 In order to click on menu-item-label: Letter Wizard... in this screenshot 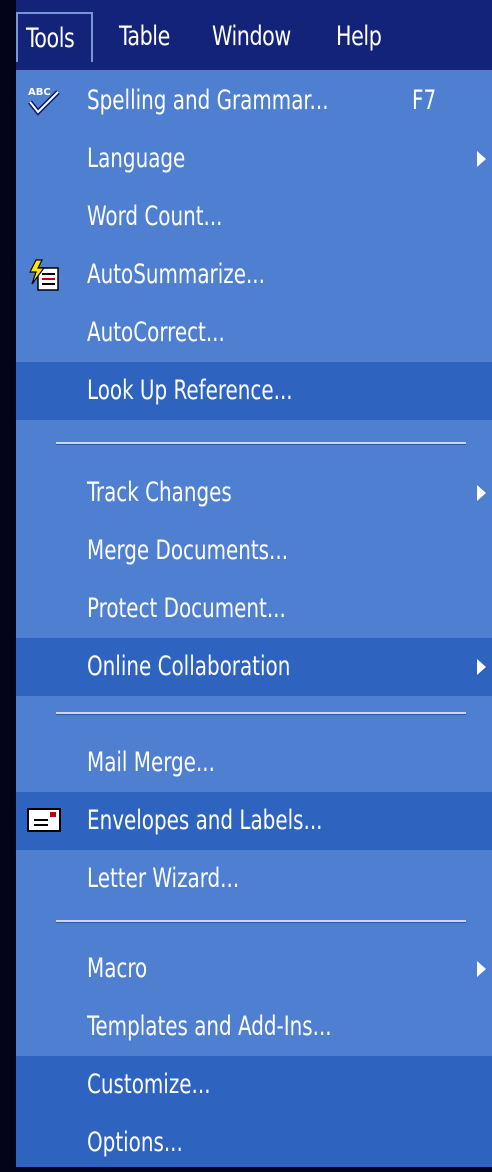, I will do `click(163, 878)`.